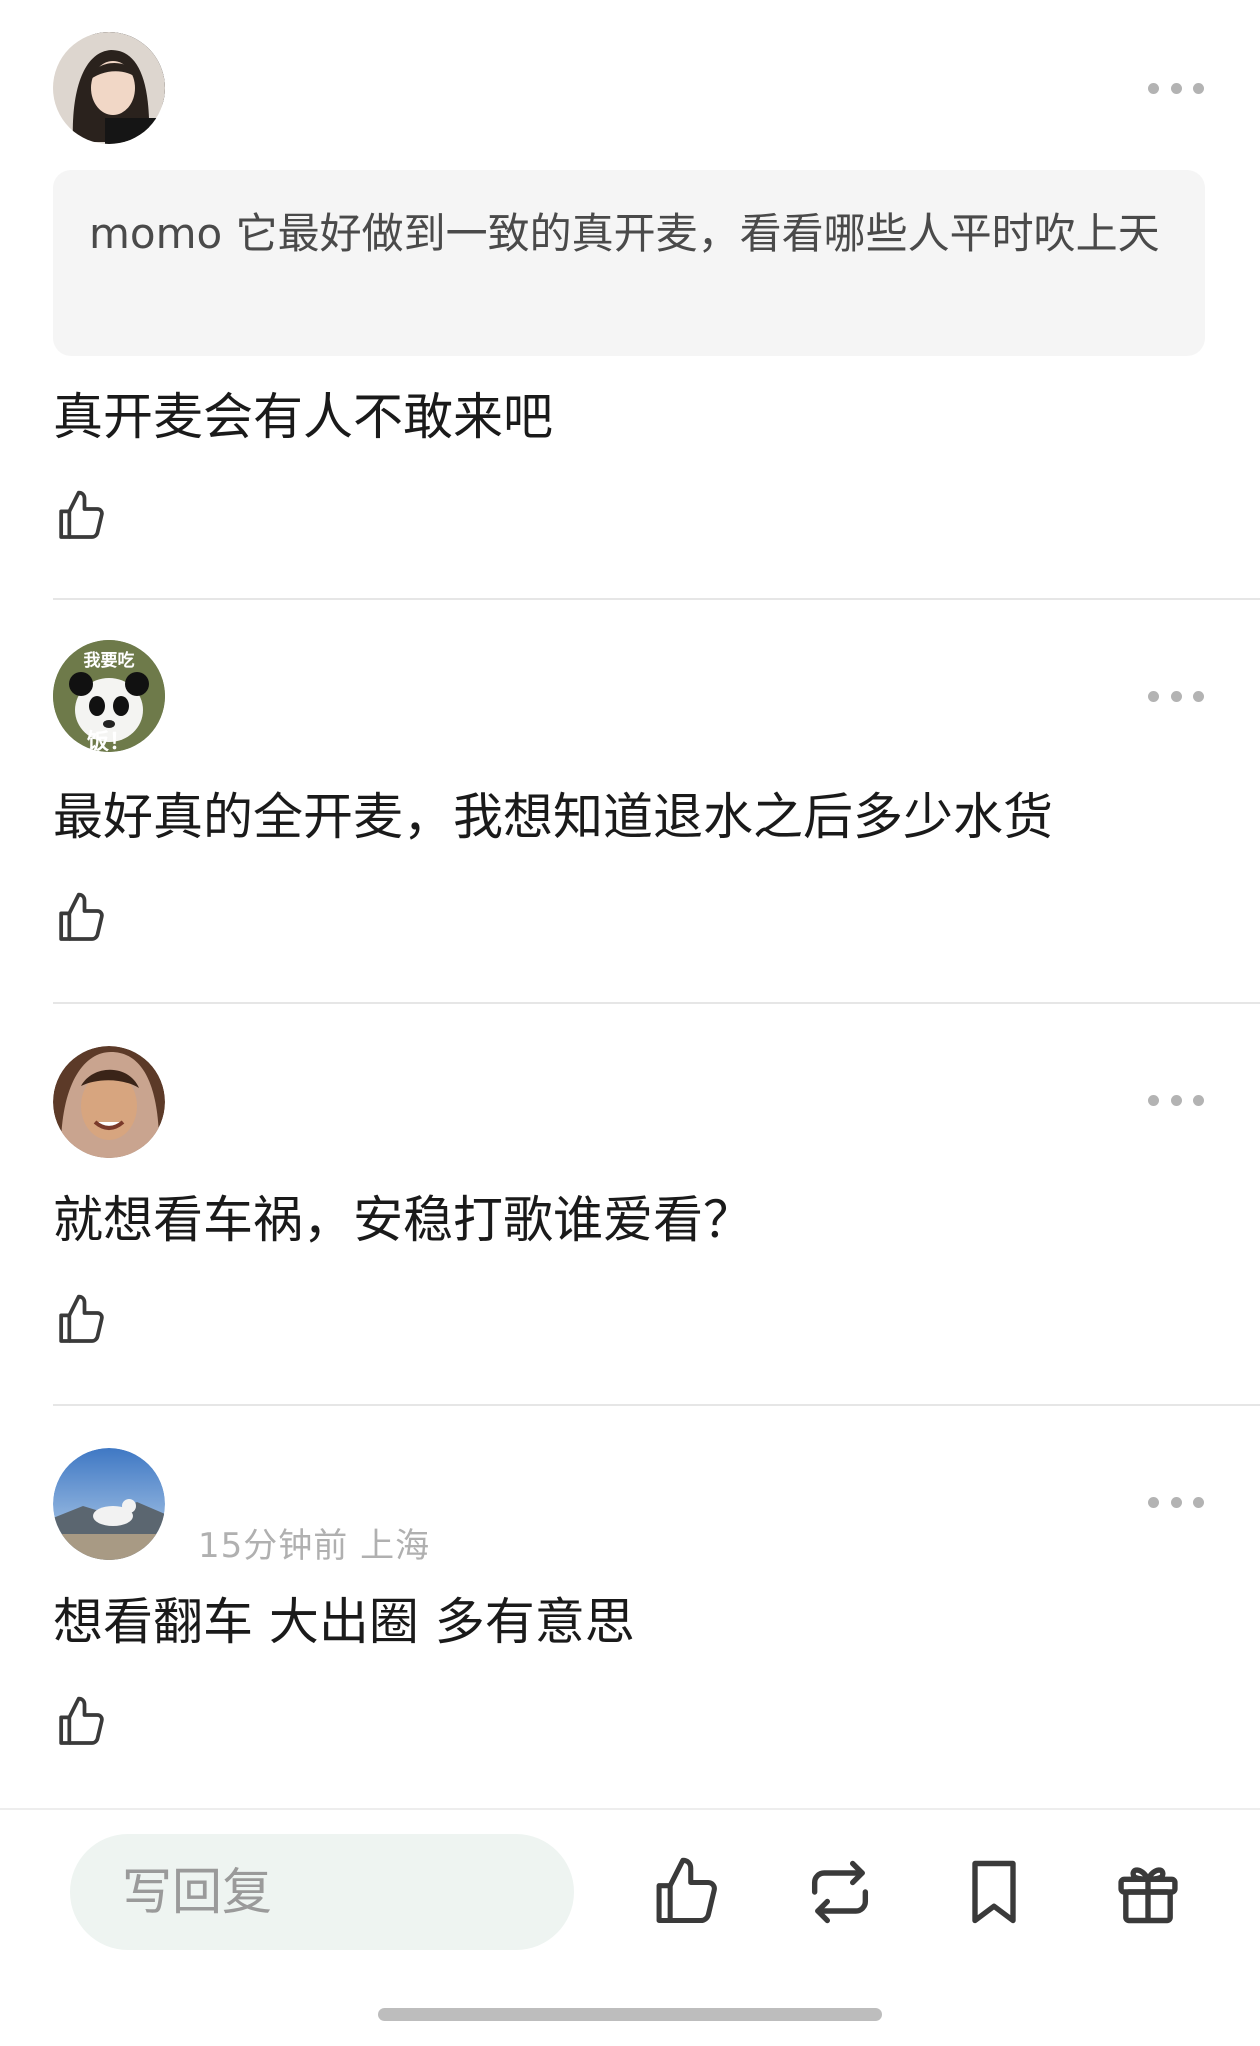 The image size is (1260, 2046). Describe the element at coordinates (109, 696) in the screenshot. I see `avatar: 我要吃 饭！` at that location.